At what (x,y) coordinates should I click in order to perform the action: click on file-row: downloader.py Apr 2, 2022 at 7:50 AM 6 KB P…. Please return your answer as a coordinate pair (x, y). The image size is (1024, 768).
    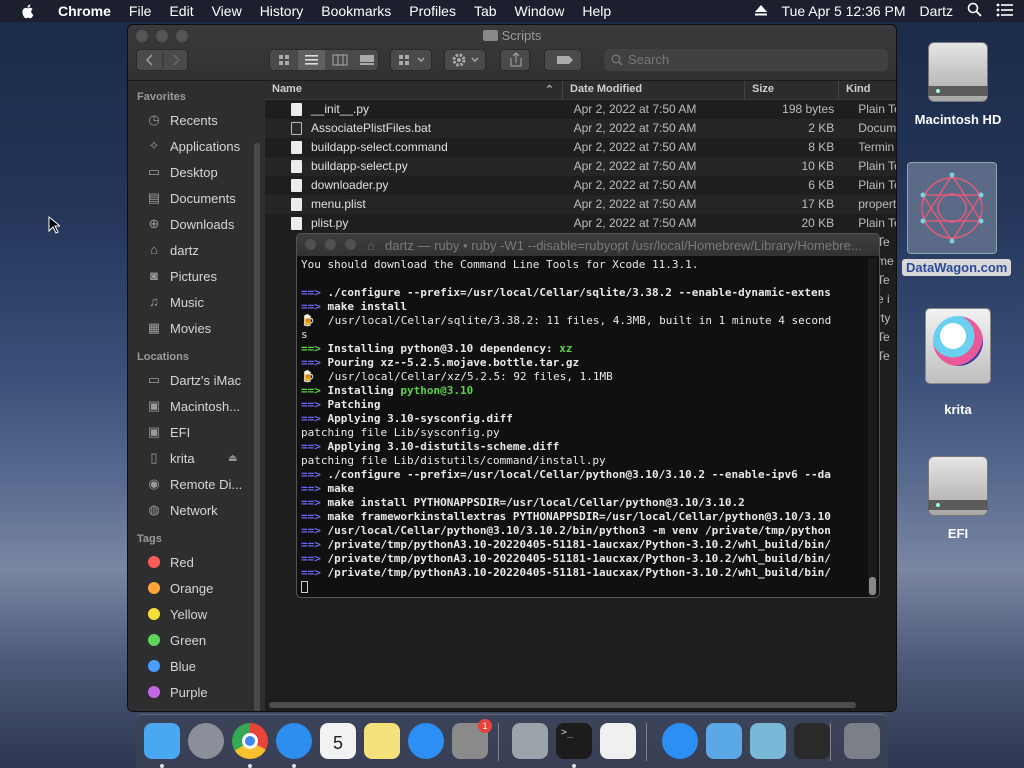
    Looking at the image, I should click on (580, 185).